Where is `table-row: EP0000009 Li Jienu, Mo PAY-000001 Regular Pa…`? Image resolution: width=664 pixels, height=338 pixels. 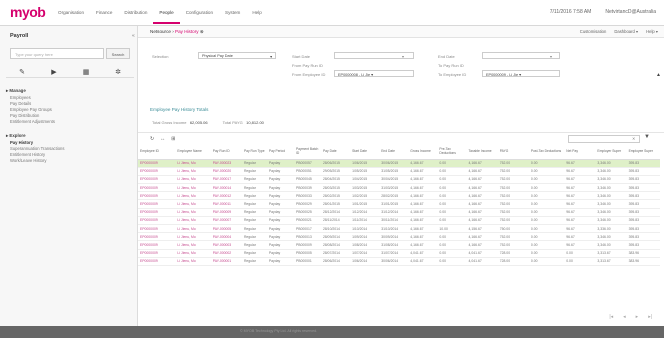 table-row: EP0000009 Li Jienu, Mo PAY-000001 Regular Pa… is located at coordinates (399, 261).